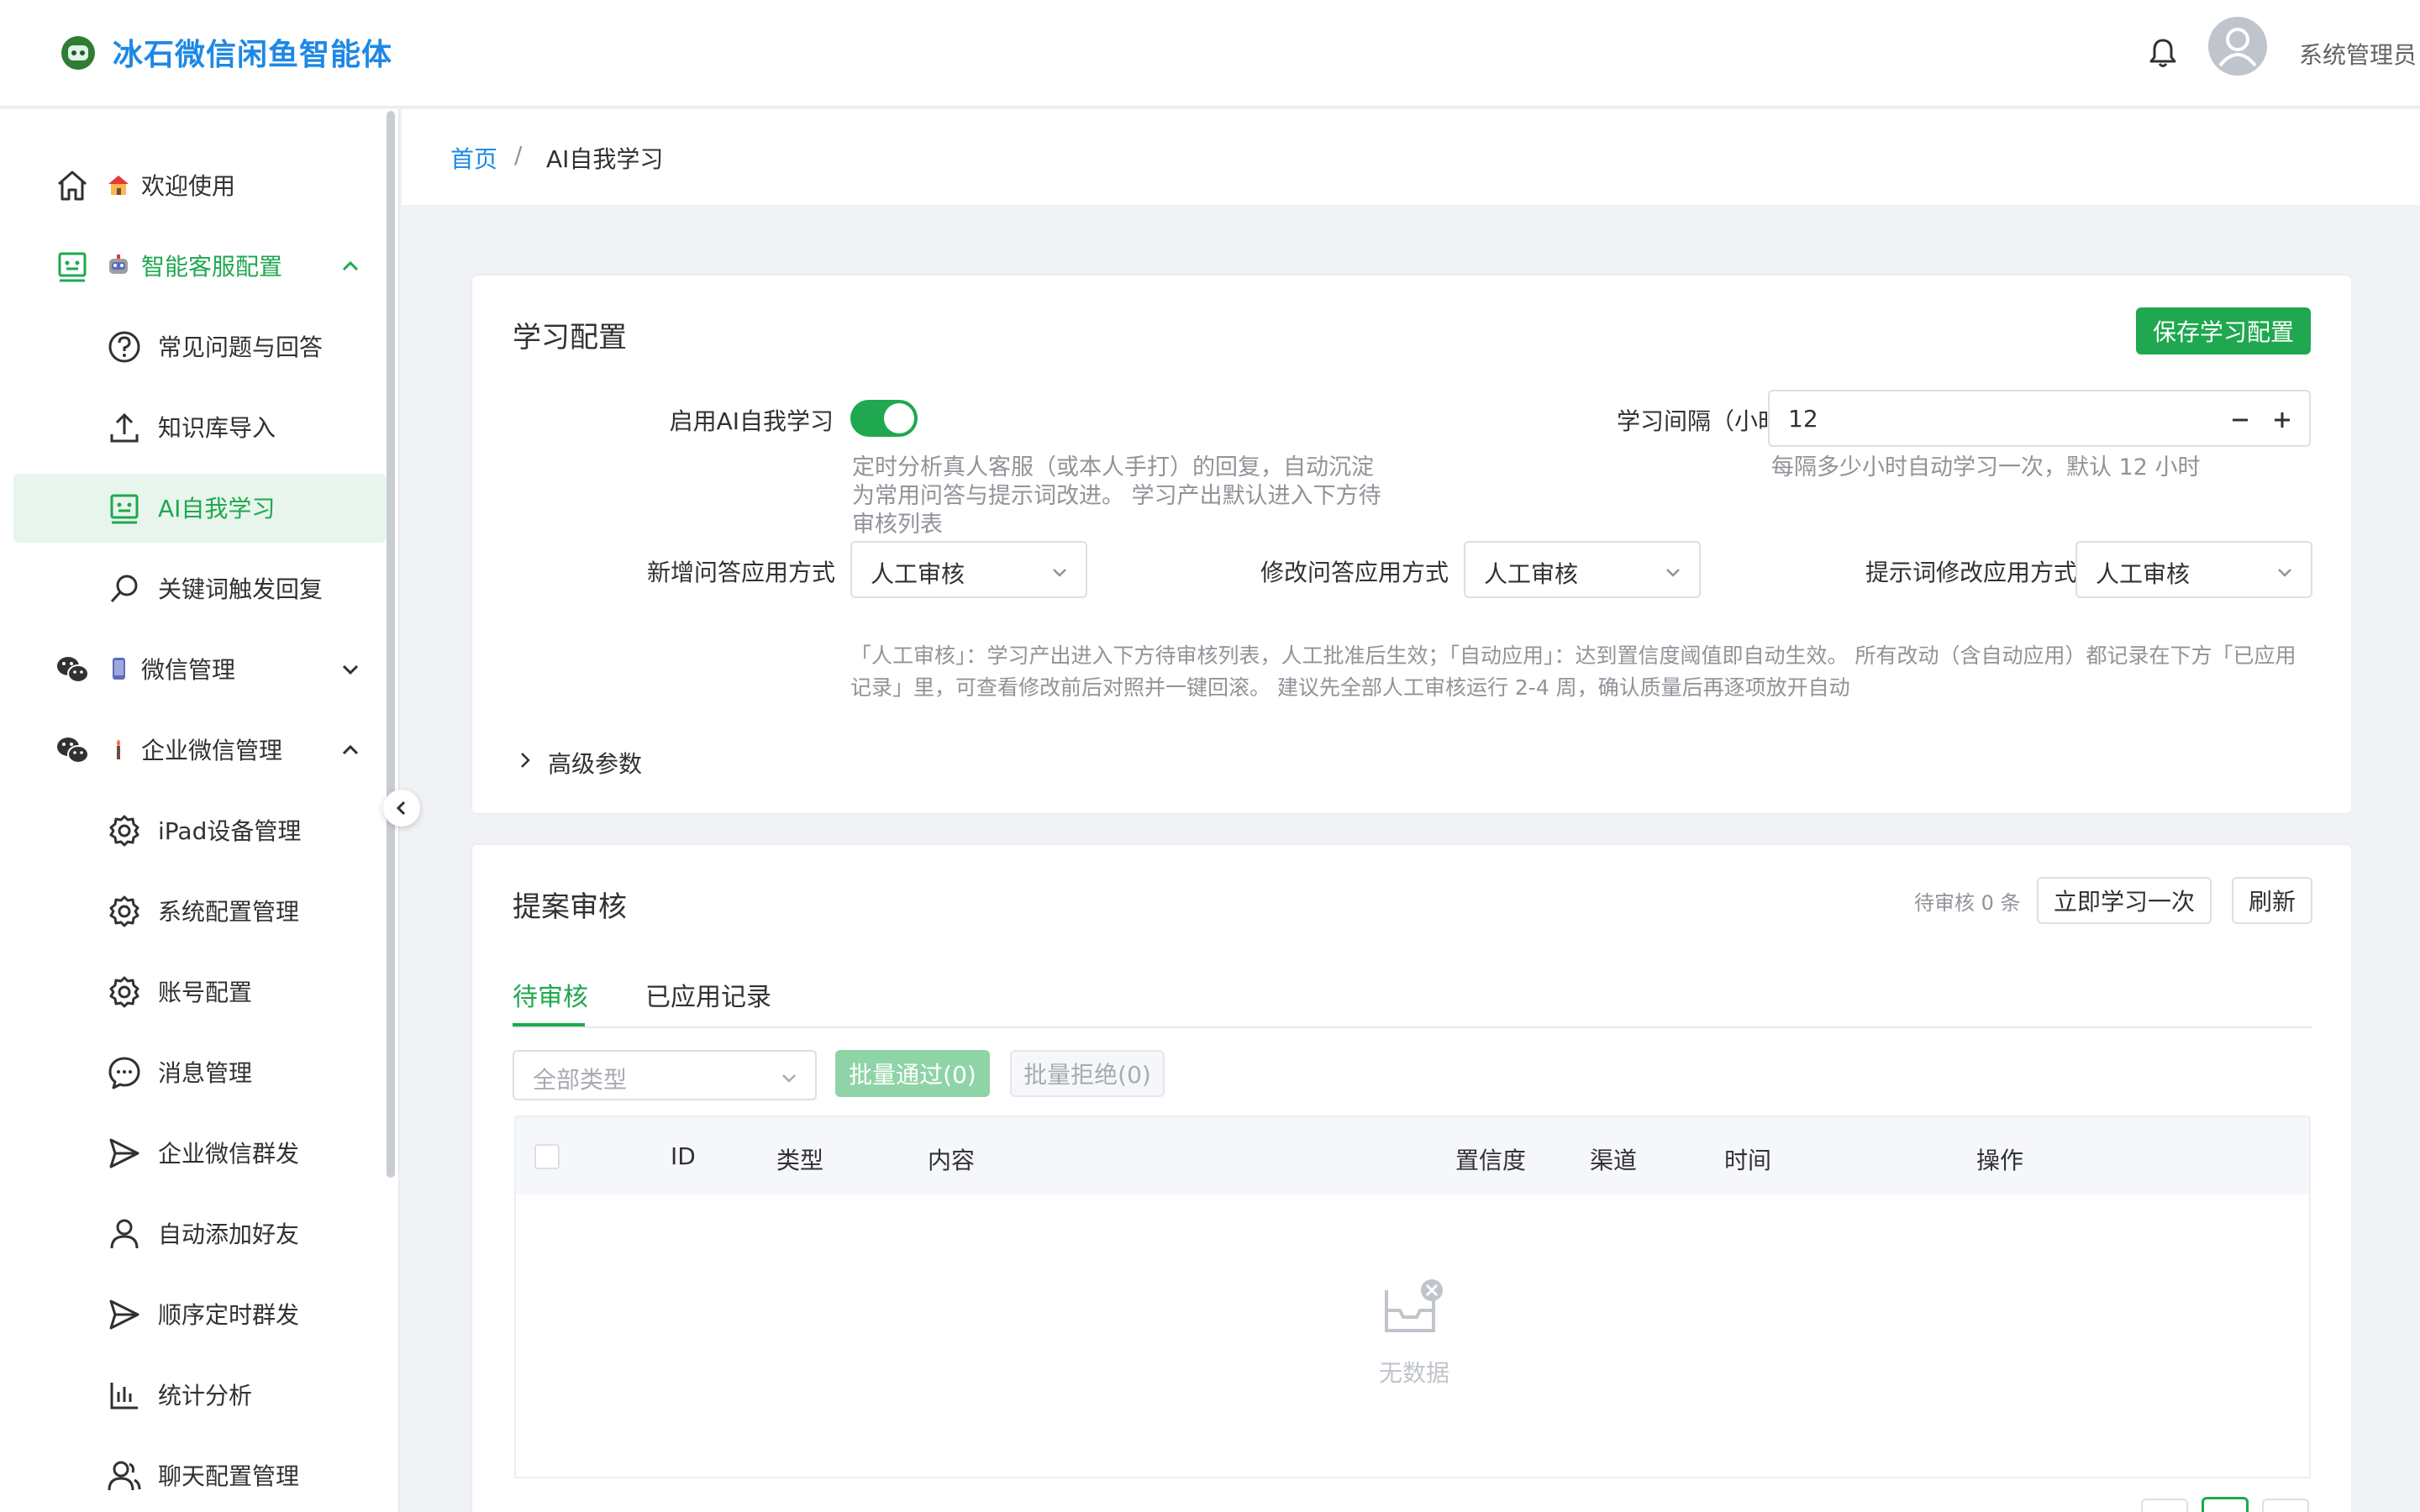  I want to click on sidebar-item-welcome: 欢迎使用, so click(200, 185).